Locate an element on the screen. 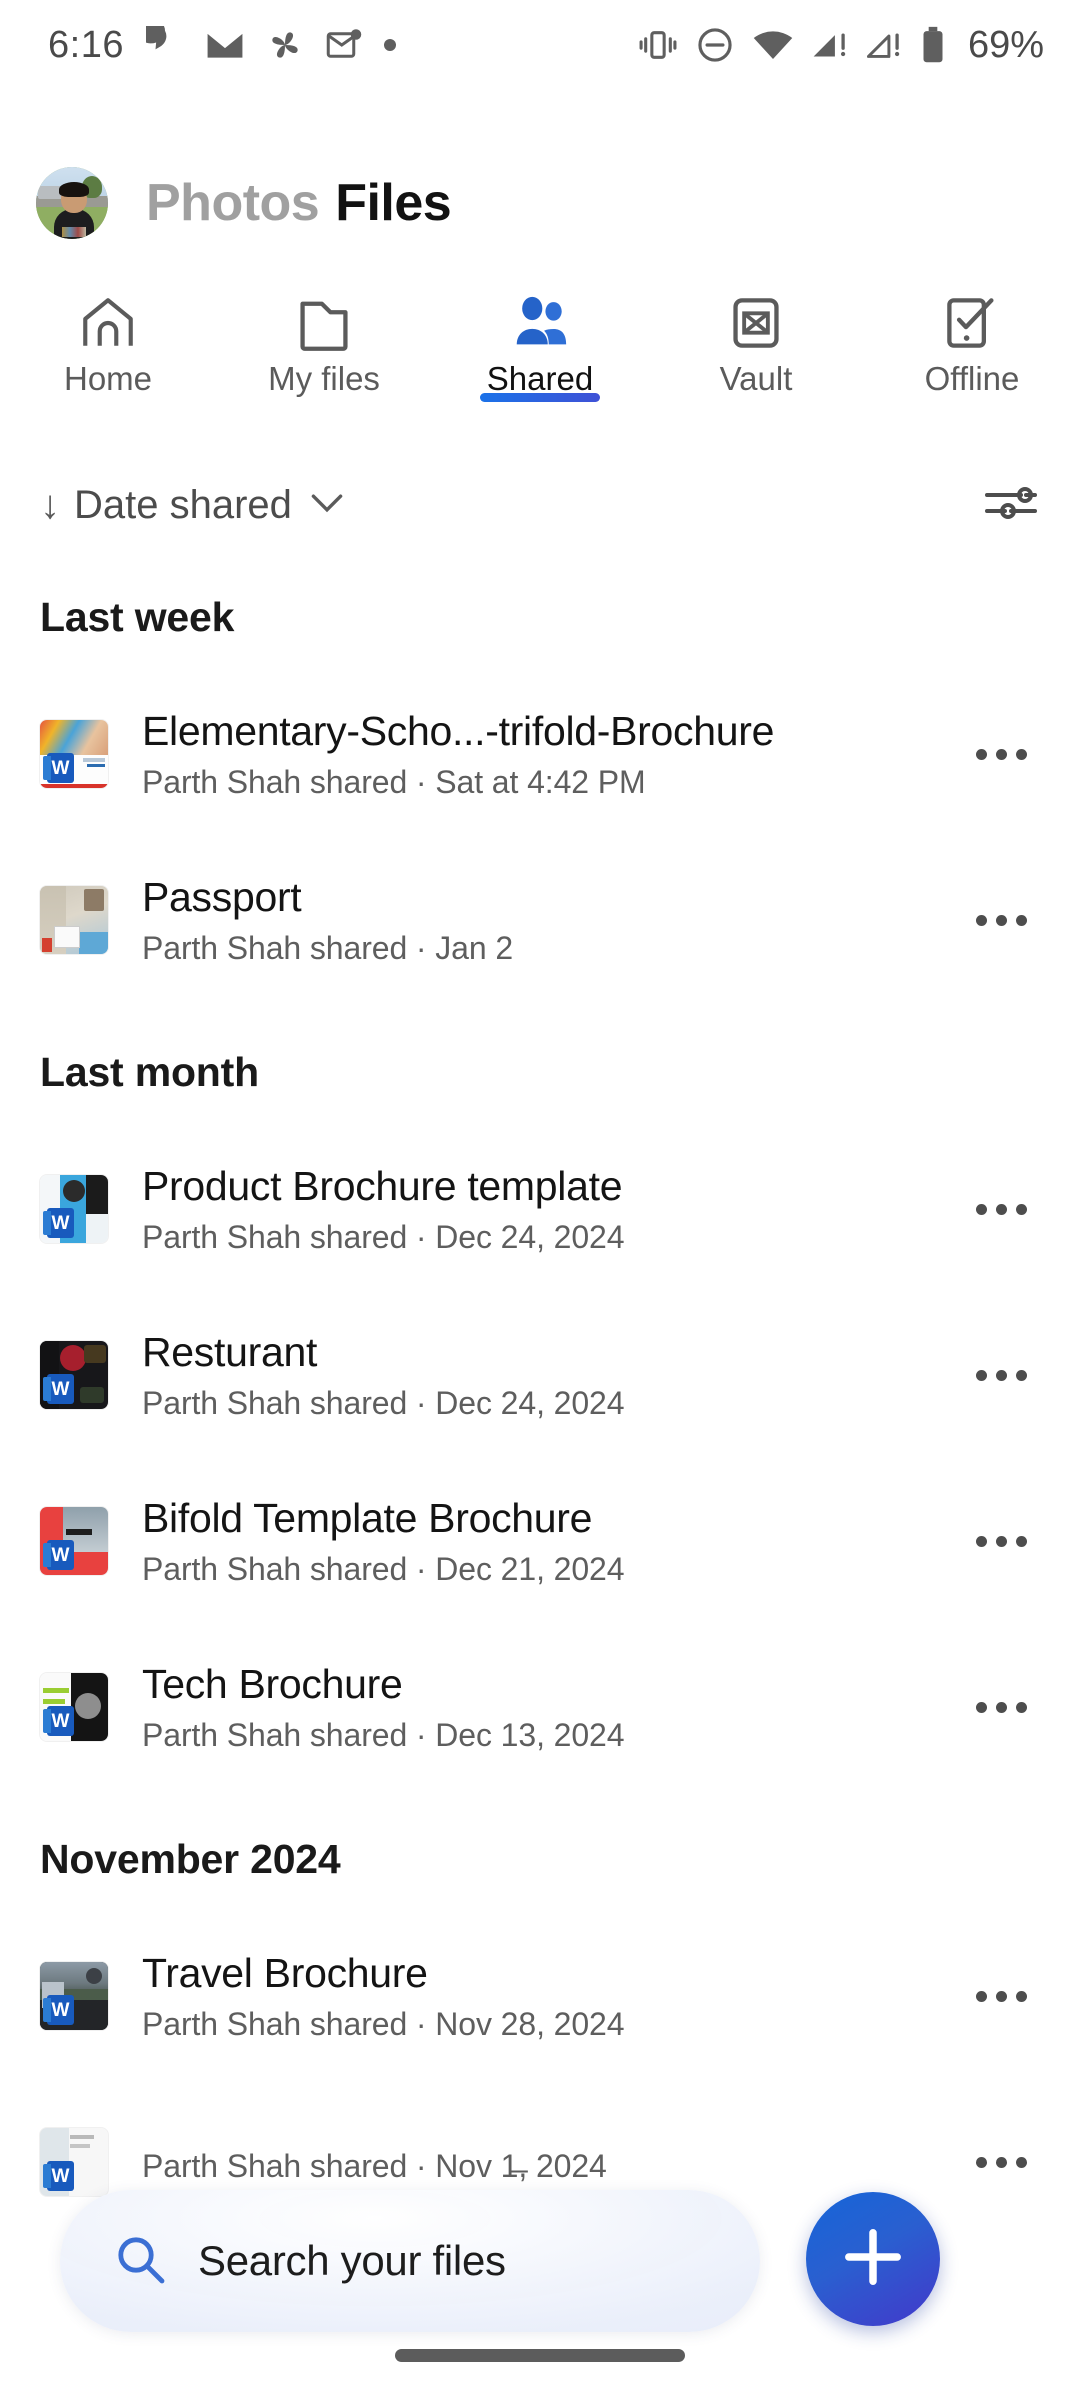 The height and width of the screenshot is (2400, 1080). group-header: Last week is located at coordinates (137, 617).